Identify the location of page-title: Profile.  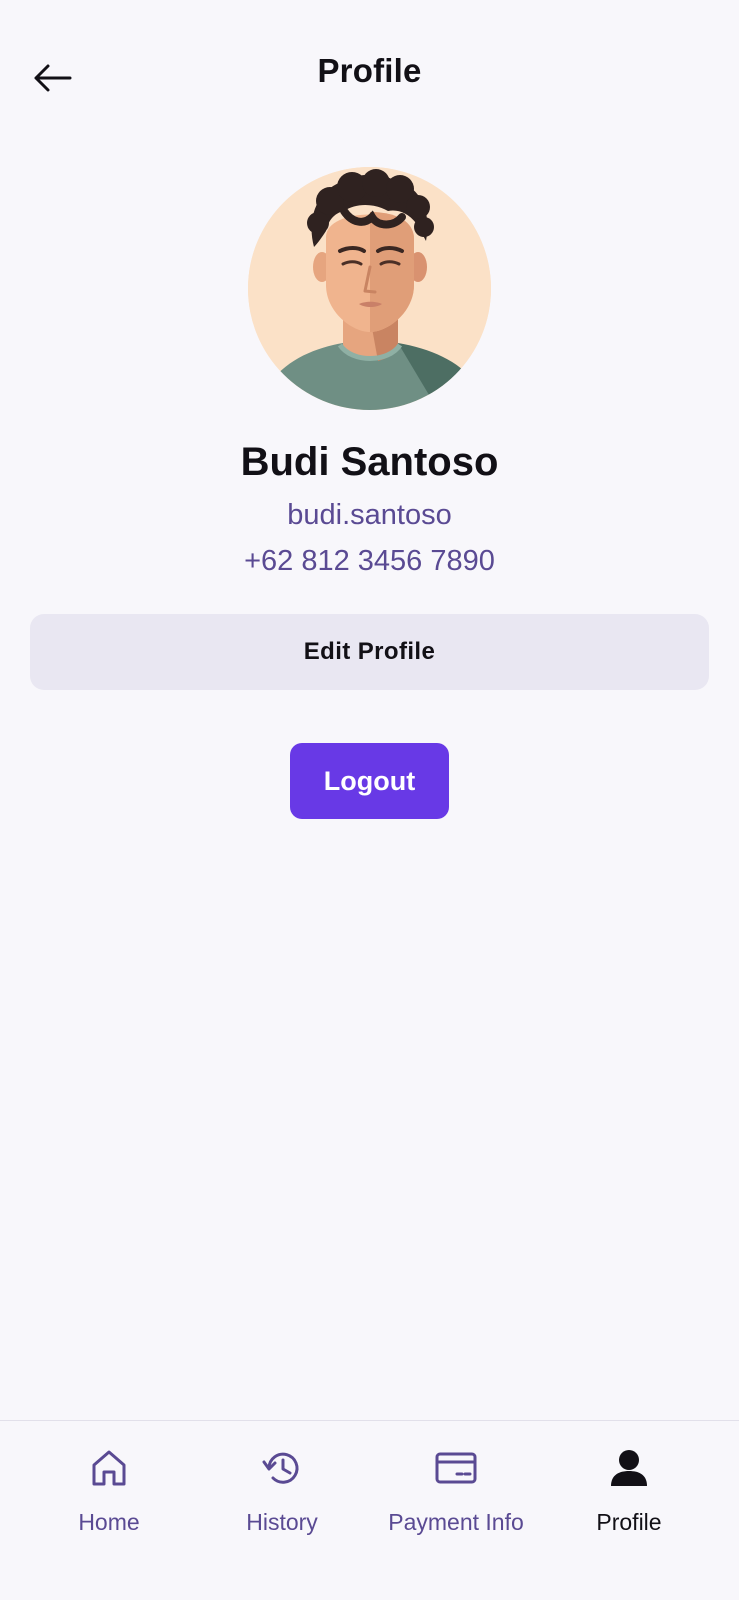
(369, 70).